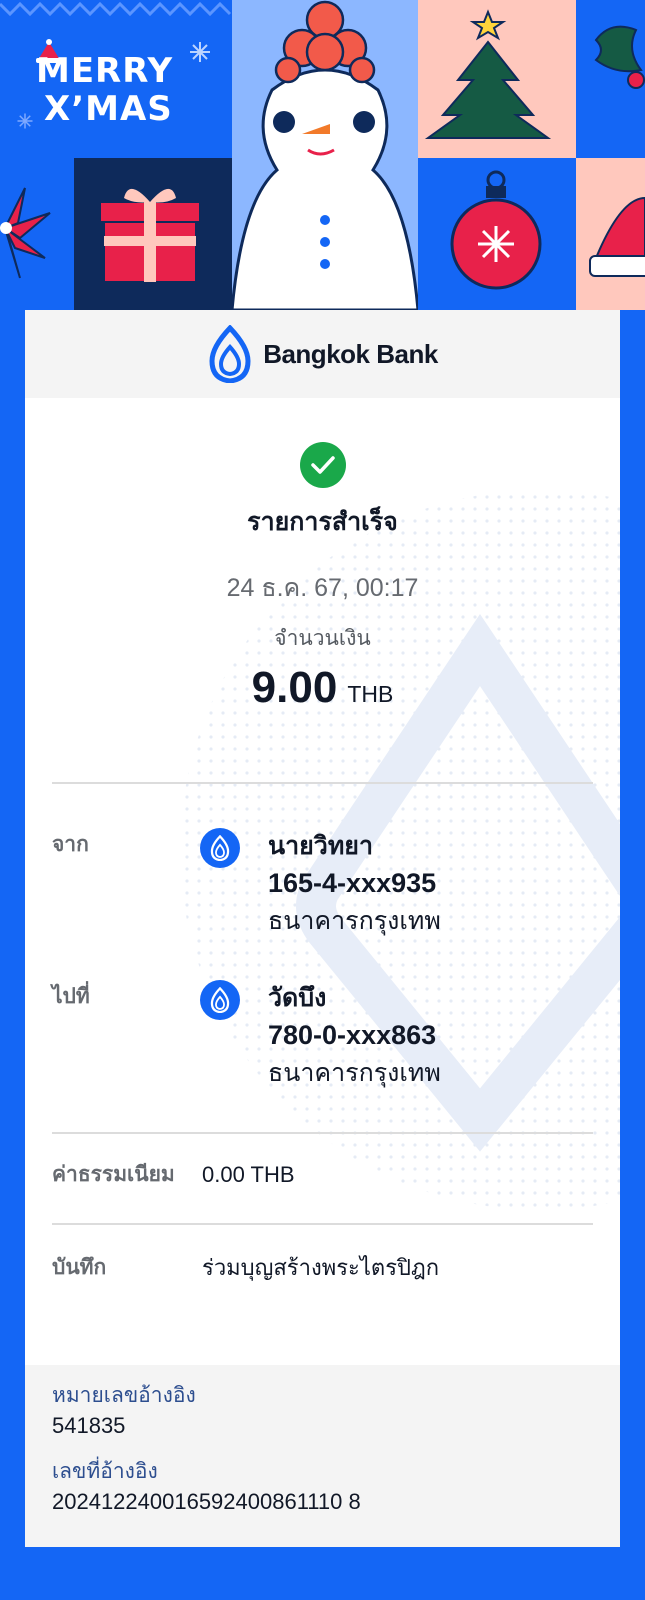 This screenshot has width=645, height=1600. I want to click on banner-tile-snowman, so click(325, 155).